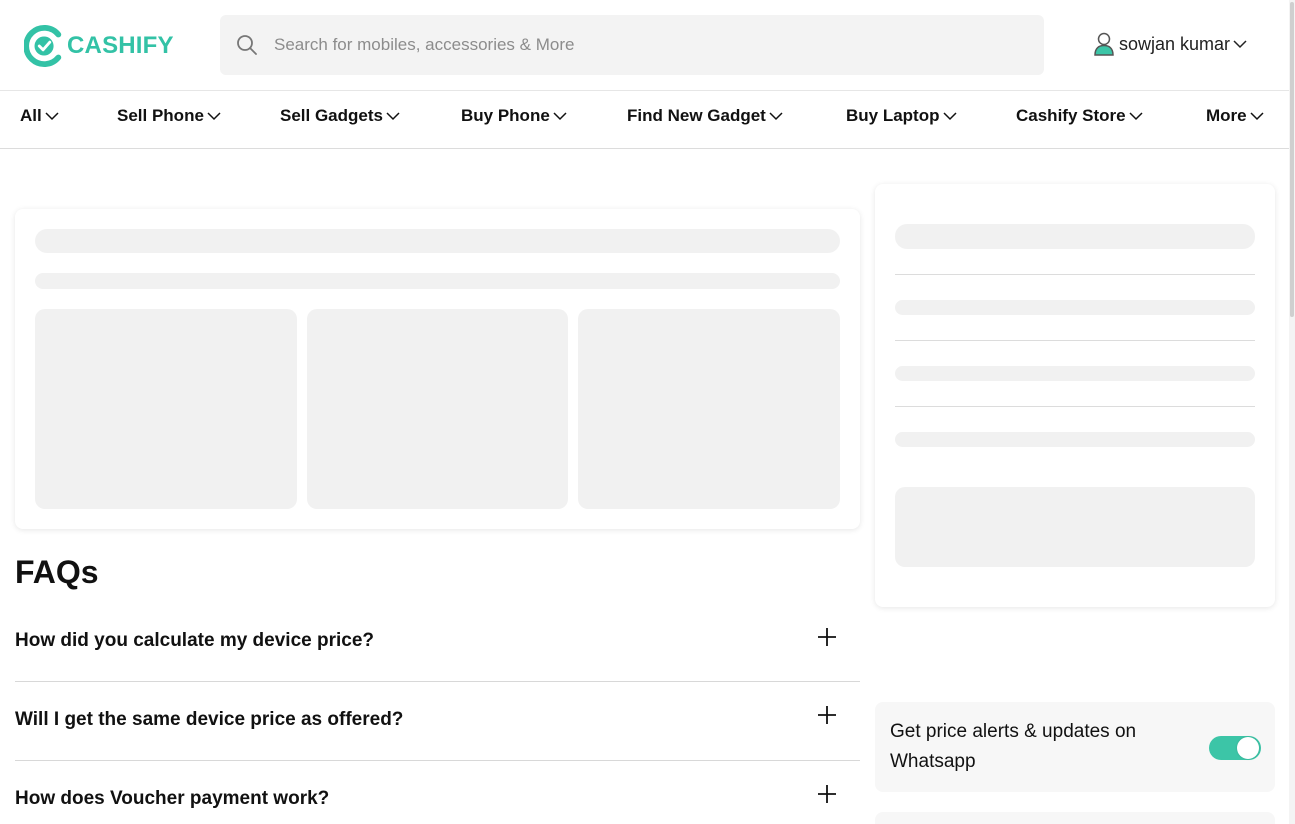  I want to click on nav-item-cashify-store: Cashify Store, so click(1079, 116).